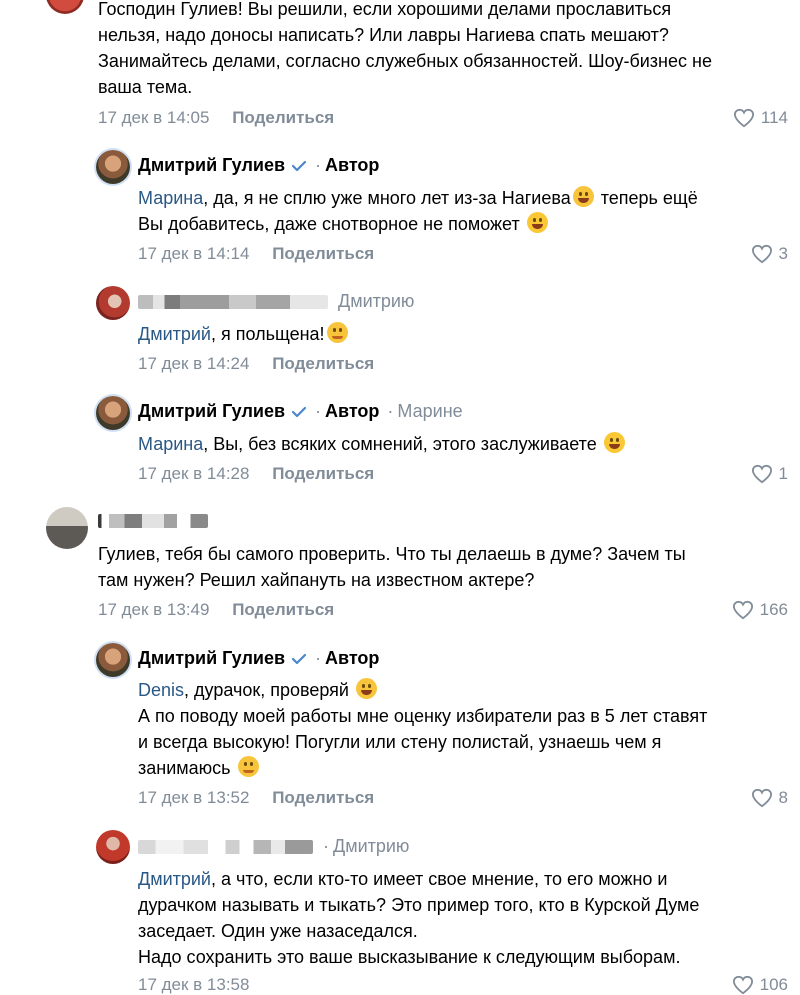  I want to click on timestamp: 17 дек в 13:49, so click(153, 609).